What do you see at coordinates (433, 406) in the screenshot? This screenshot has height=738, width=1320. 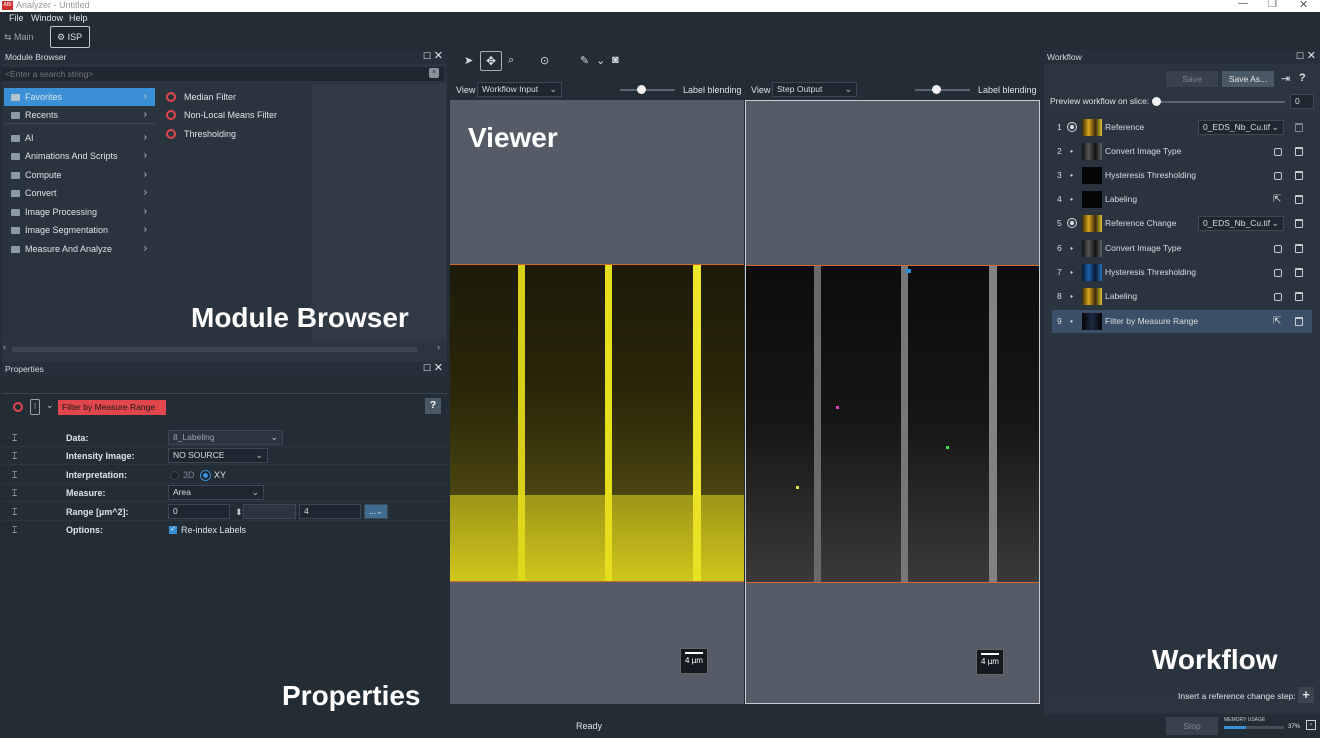 I see `help-button: ?` at bounding box center [433, 406].